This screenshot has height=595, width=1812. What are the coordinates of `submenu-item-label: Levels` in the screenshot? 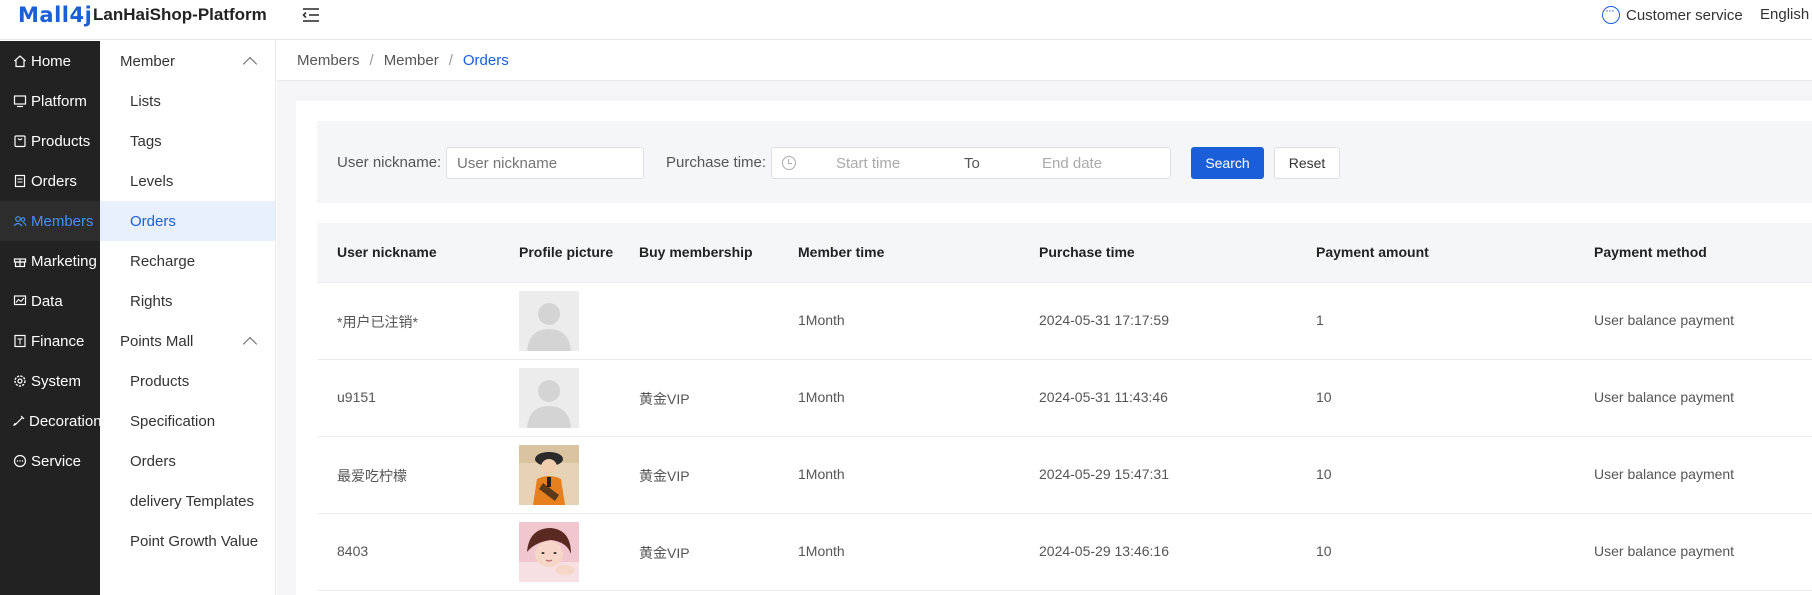 It's located at (152, 181).